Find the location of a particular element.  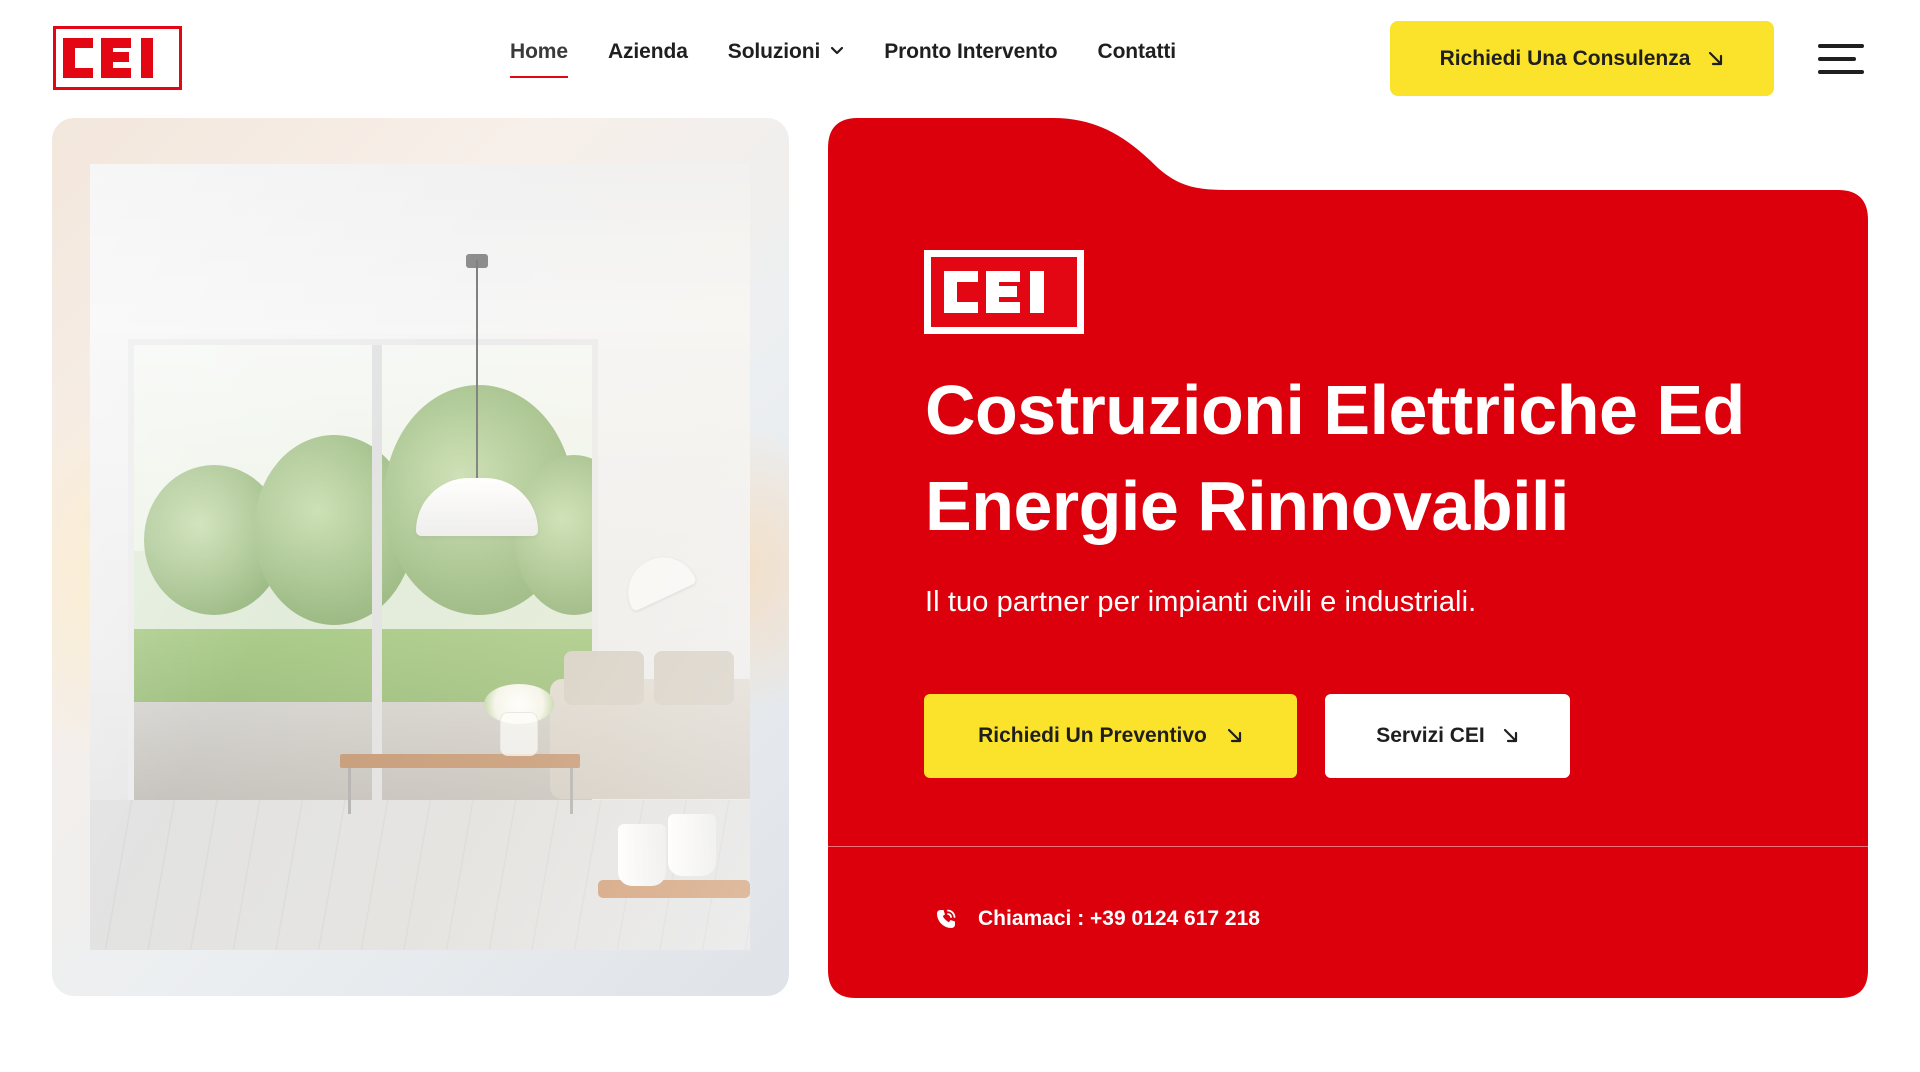

phone-link: Chiamaci : +39 0124 617 218 is located at coordinates (1097, 919).